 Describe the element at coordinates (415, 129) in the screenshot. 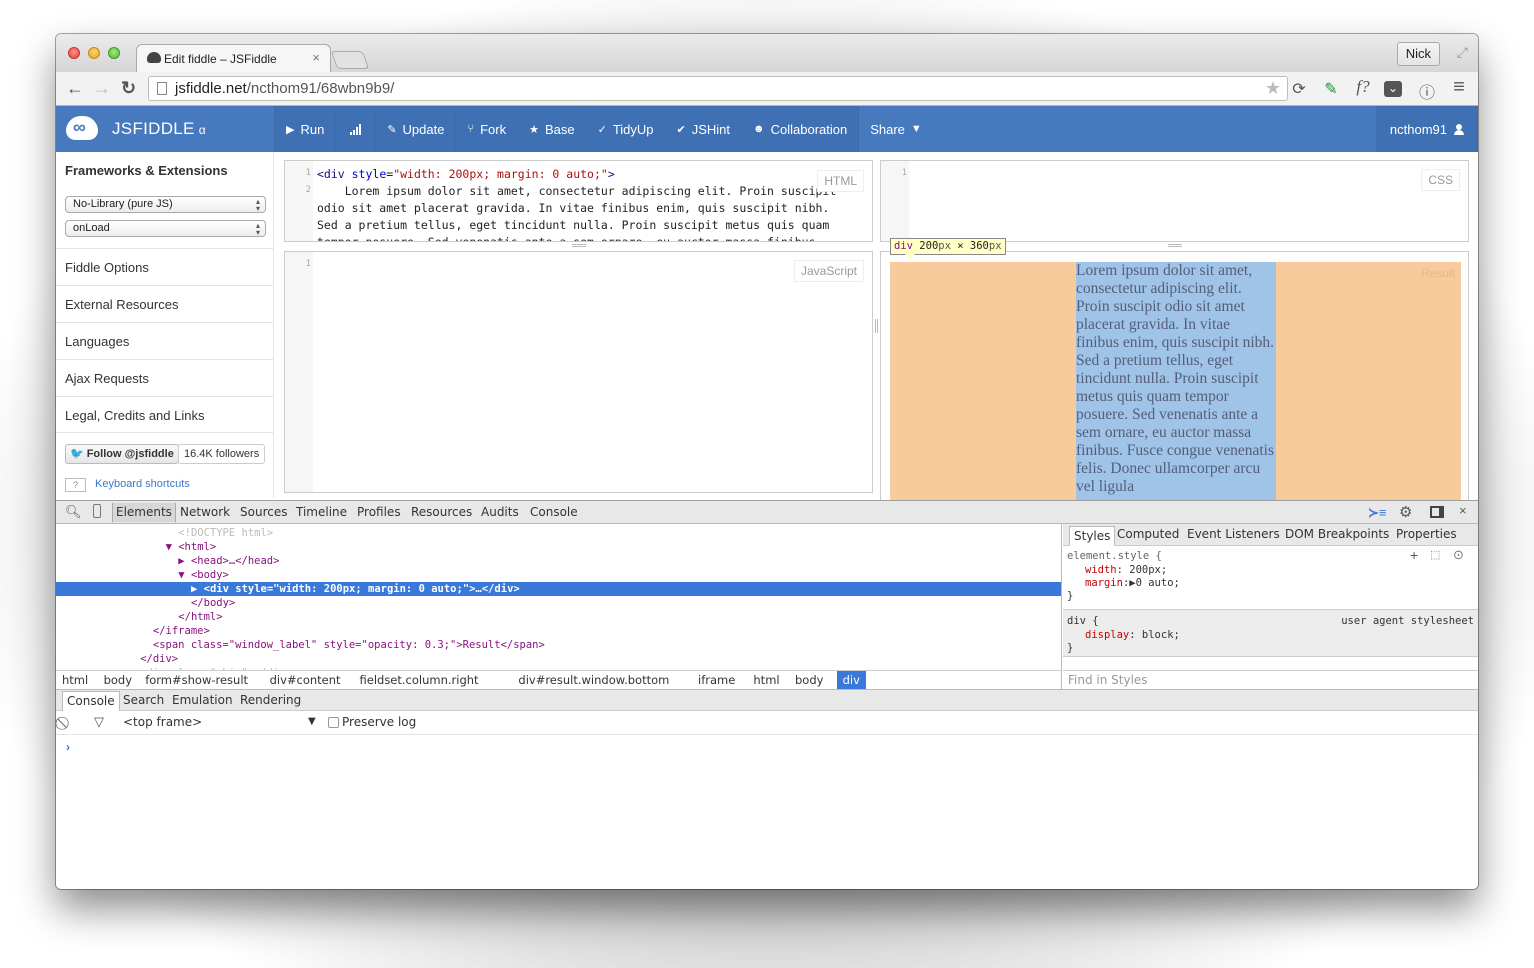

I see `update-button: ✎ Update` at that location.